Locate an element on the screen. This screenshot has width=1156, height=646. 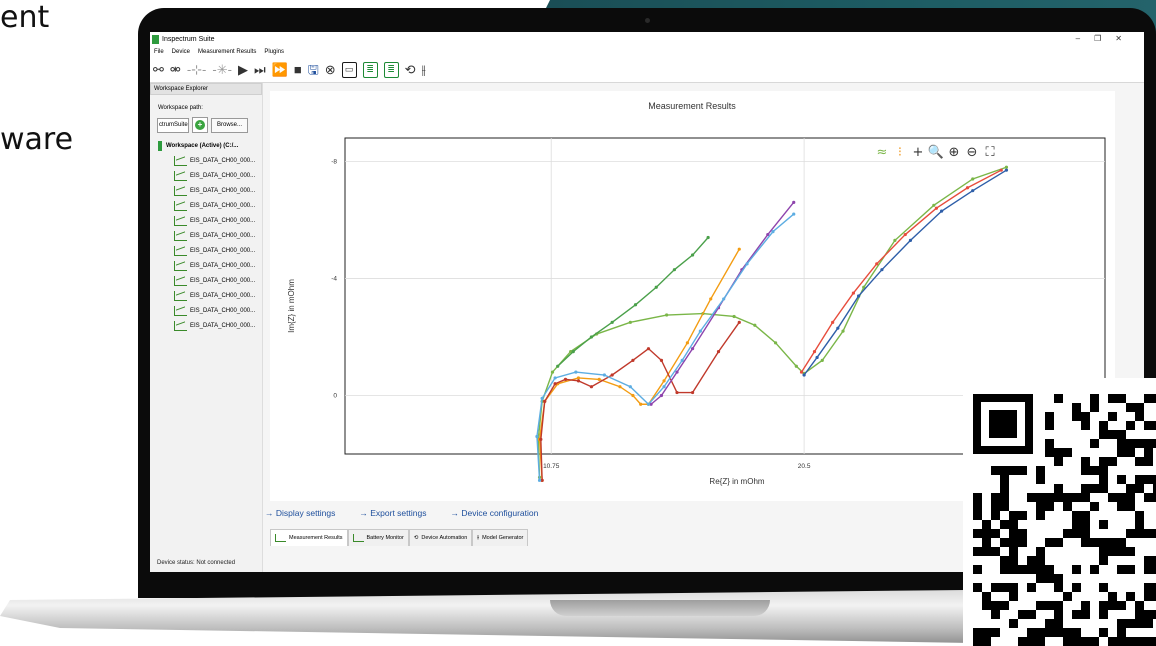
tab-workspace-explorer: Workspace Explorer is located at coordinates (206, 89).